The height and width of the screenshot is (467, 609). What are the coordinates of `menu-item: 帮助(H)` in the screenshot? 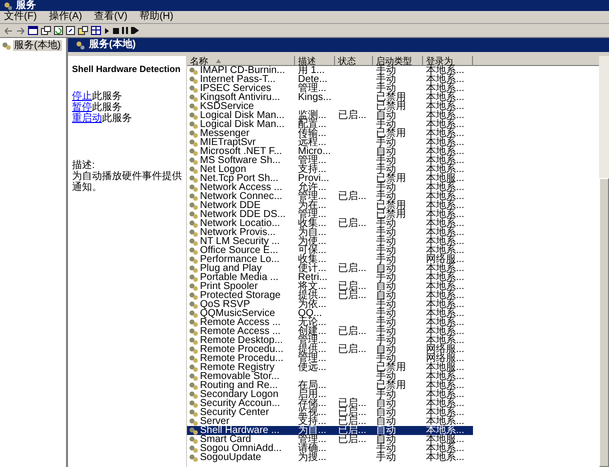 It's located at (156, 17).